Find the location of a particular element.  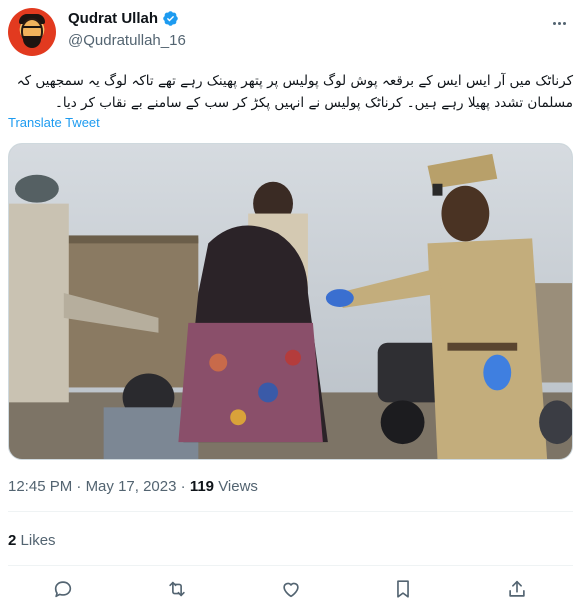

like-button is located at coordinates (291, 589).